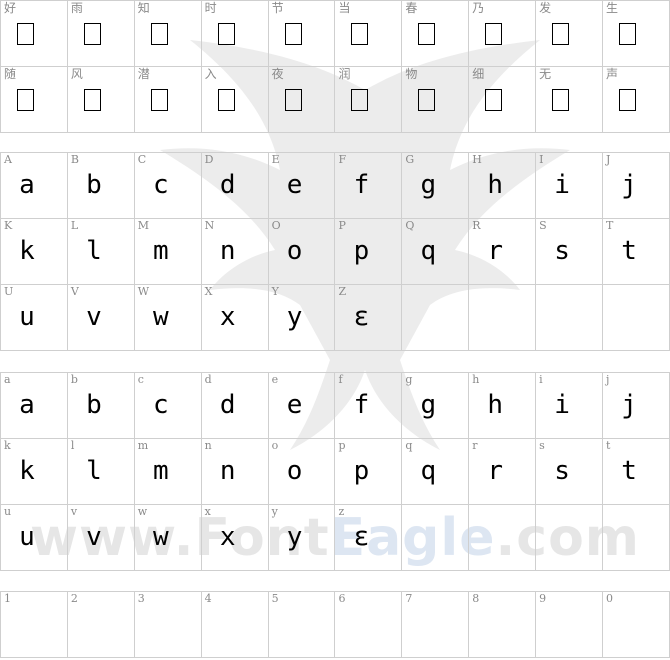  I want to click on cell-label: 乃, so click(478, 8).